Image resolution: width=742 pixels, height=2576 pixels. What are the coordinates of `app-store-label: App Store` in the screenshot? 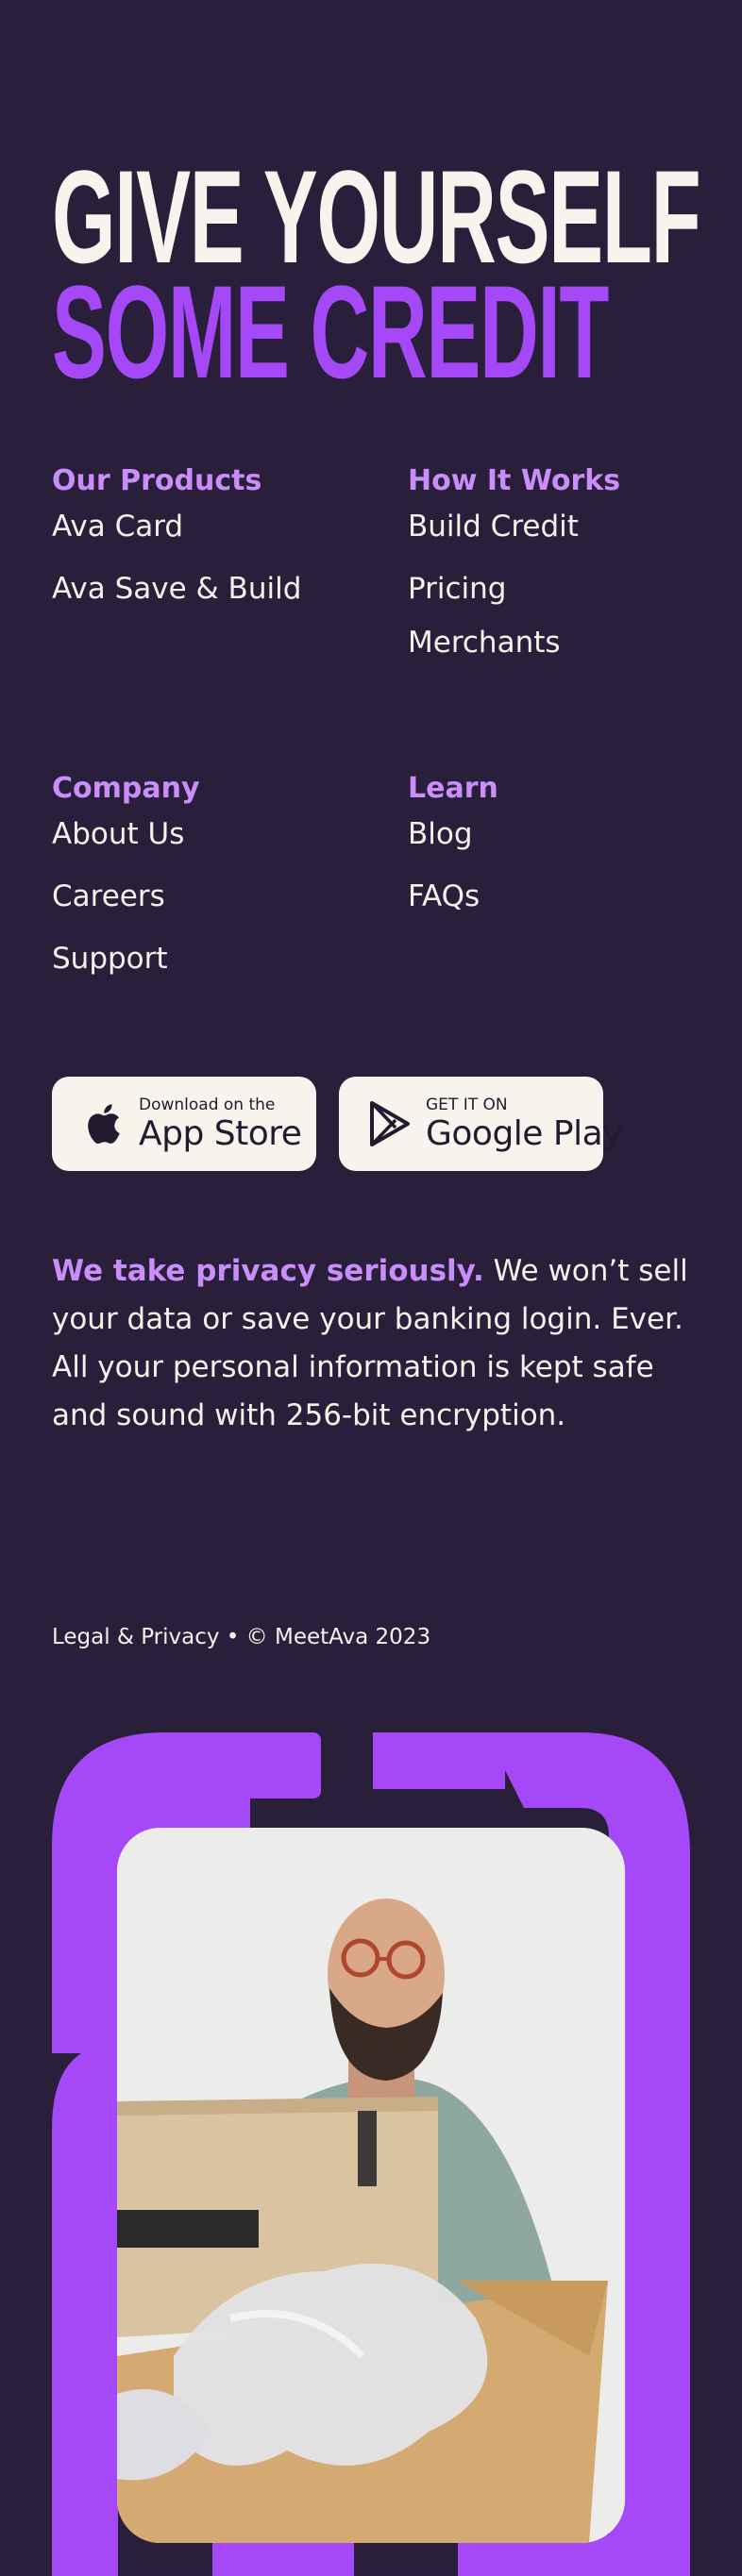 It's located at (220, 1133).